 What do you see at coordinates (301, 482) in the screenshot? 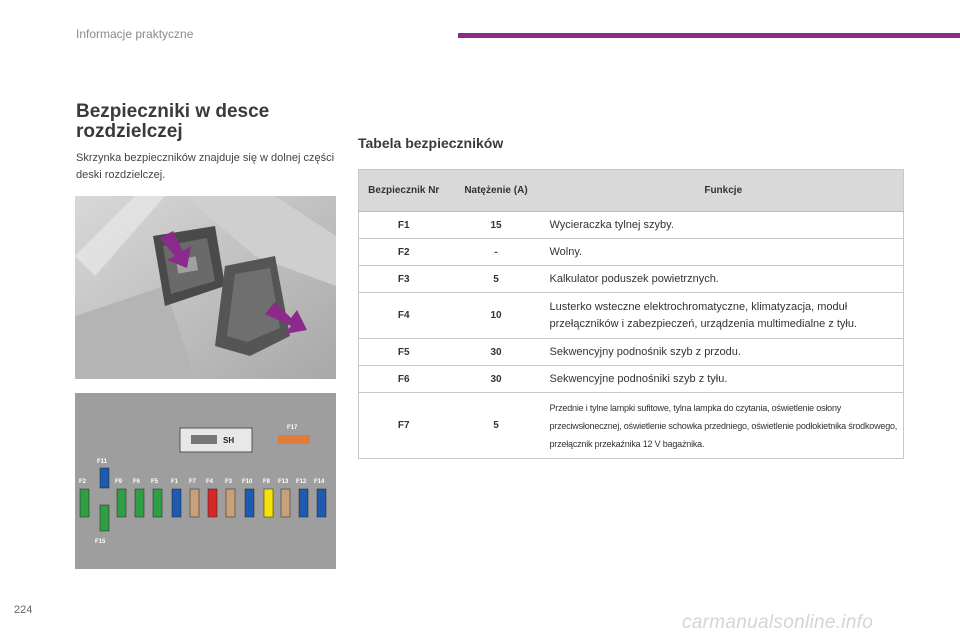
I see `fuse-label: F12` at bounding box center [301, 482].